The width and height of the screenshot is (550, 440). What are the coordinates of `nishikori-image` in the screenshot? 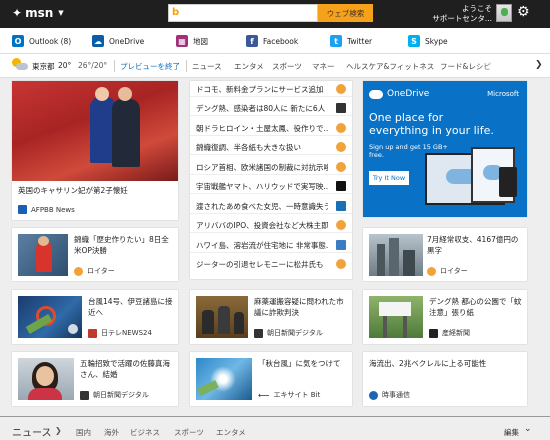 It's located at (43, 255).